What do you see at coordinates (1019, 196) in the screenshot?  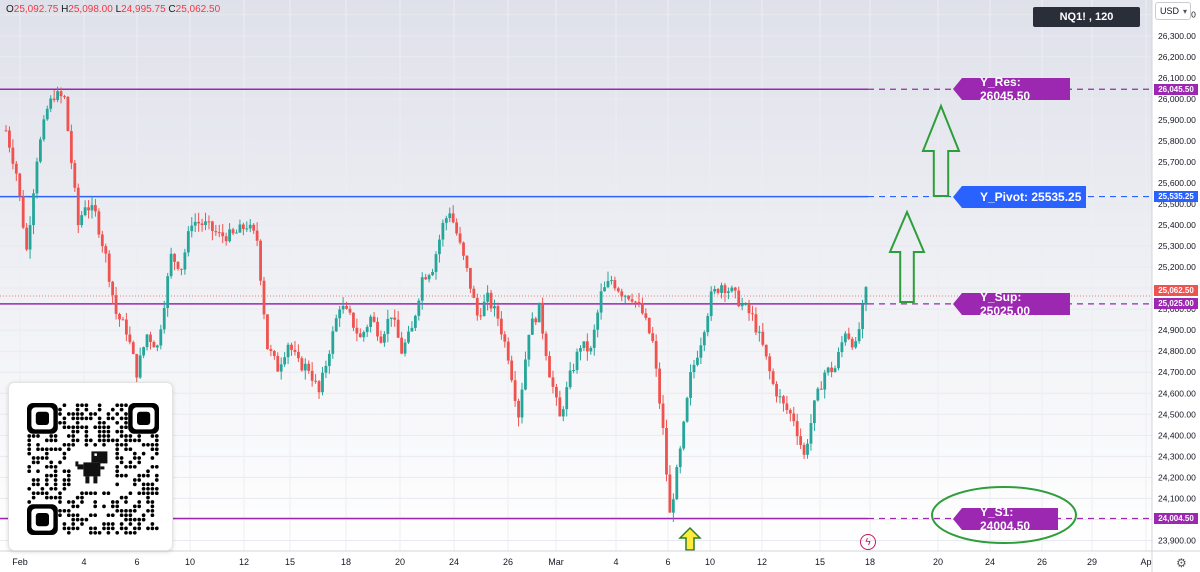 I see `level-tag: Y_Pivot: 25535.25` at bounding box center [1019, 196].